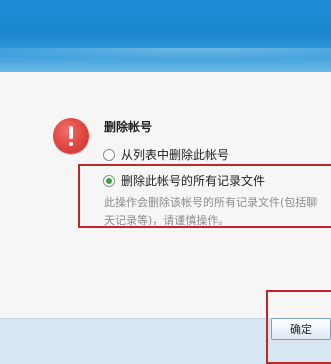 The width and height of the screenshot is (331, 364). I want to click on ok-button: 确定, so click(301, 329).